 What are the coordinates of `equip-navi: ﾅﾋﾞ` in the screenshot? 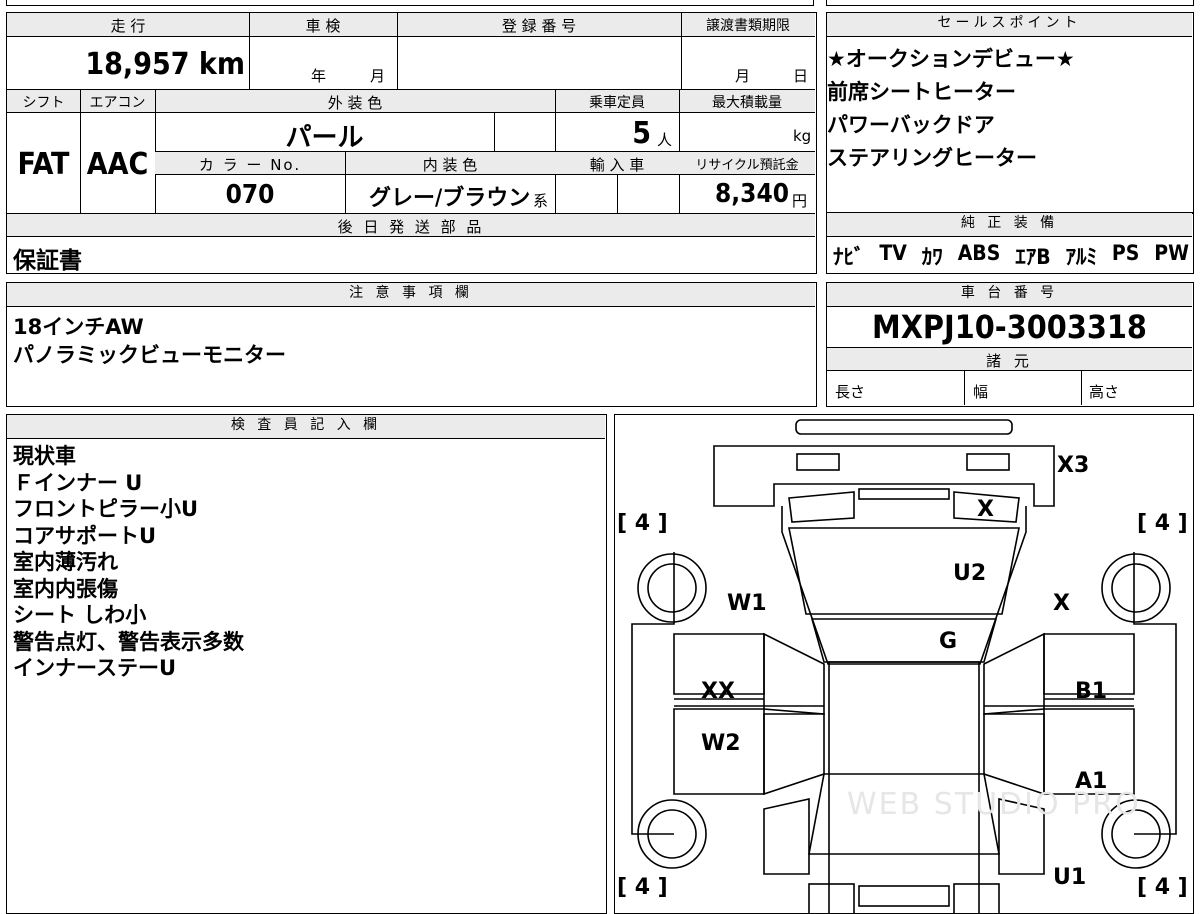 It's located at (849, 257).